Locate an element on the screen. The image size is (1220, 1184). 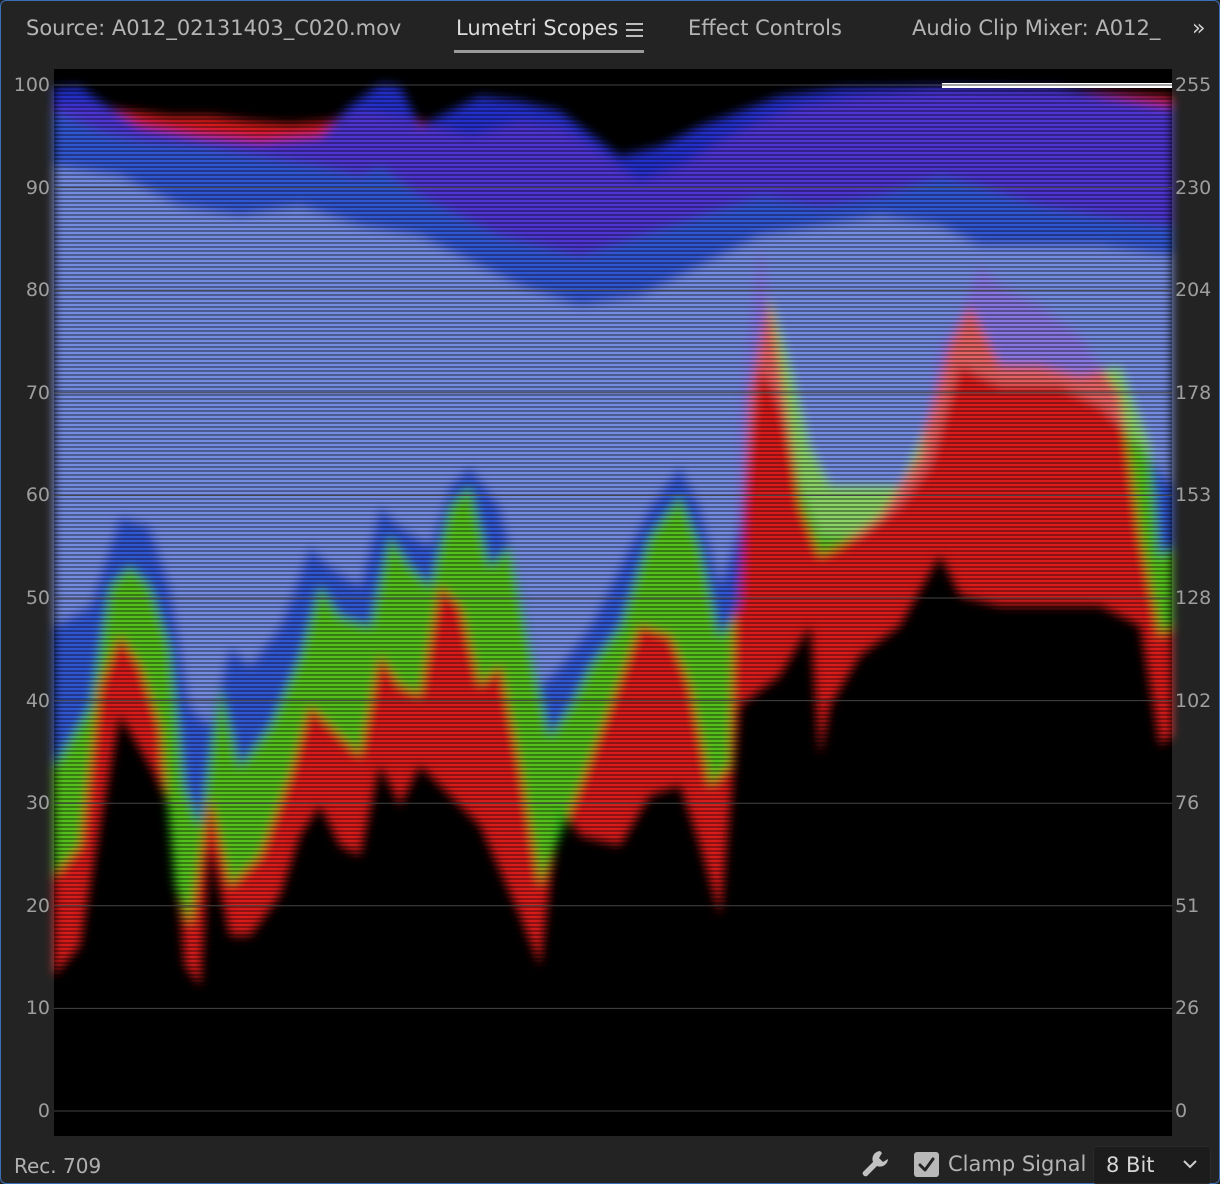
left-scale-30: 30 is located at coordinates (37, 803).